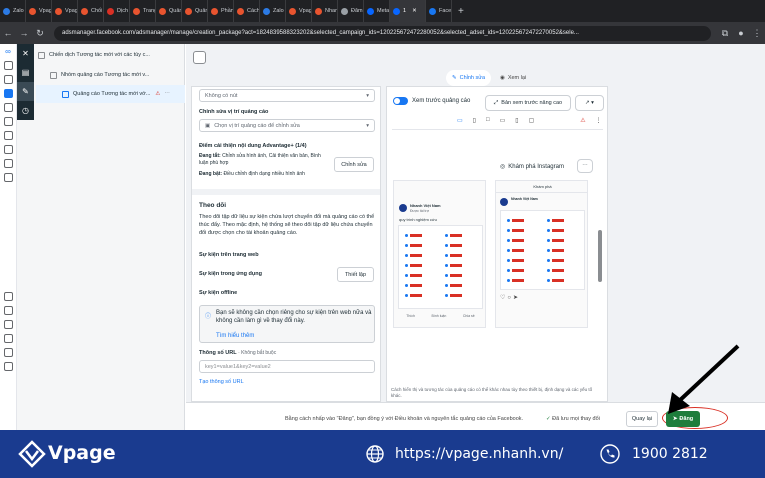 Image resolution: width=765 pixels, height=478 pixels. I want to click on emoji-icon, so click(8, 79).